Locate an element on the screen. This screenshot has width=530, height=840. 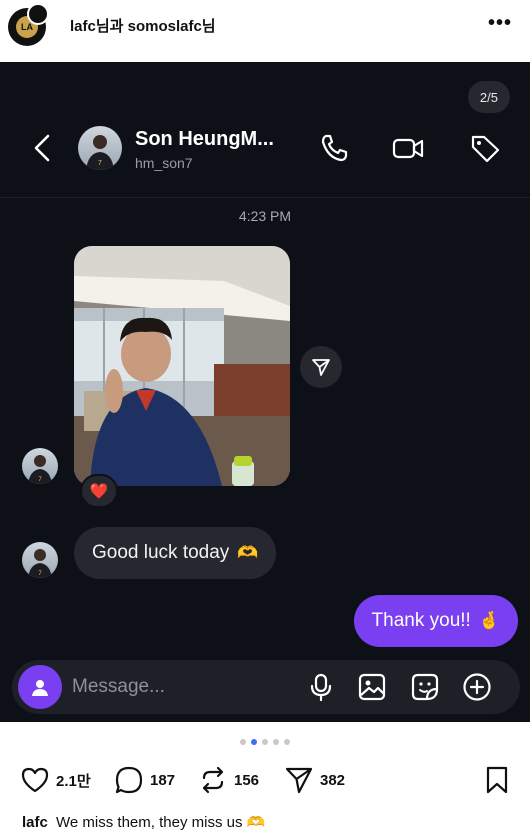
post-avatar-somoslafc is located at coordinates (38, 14).